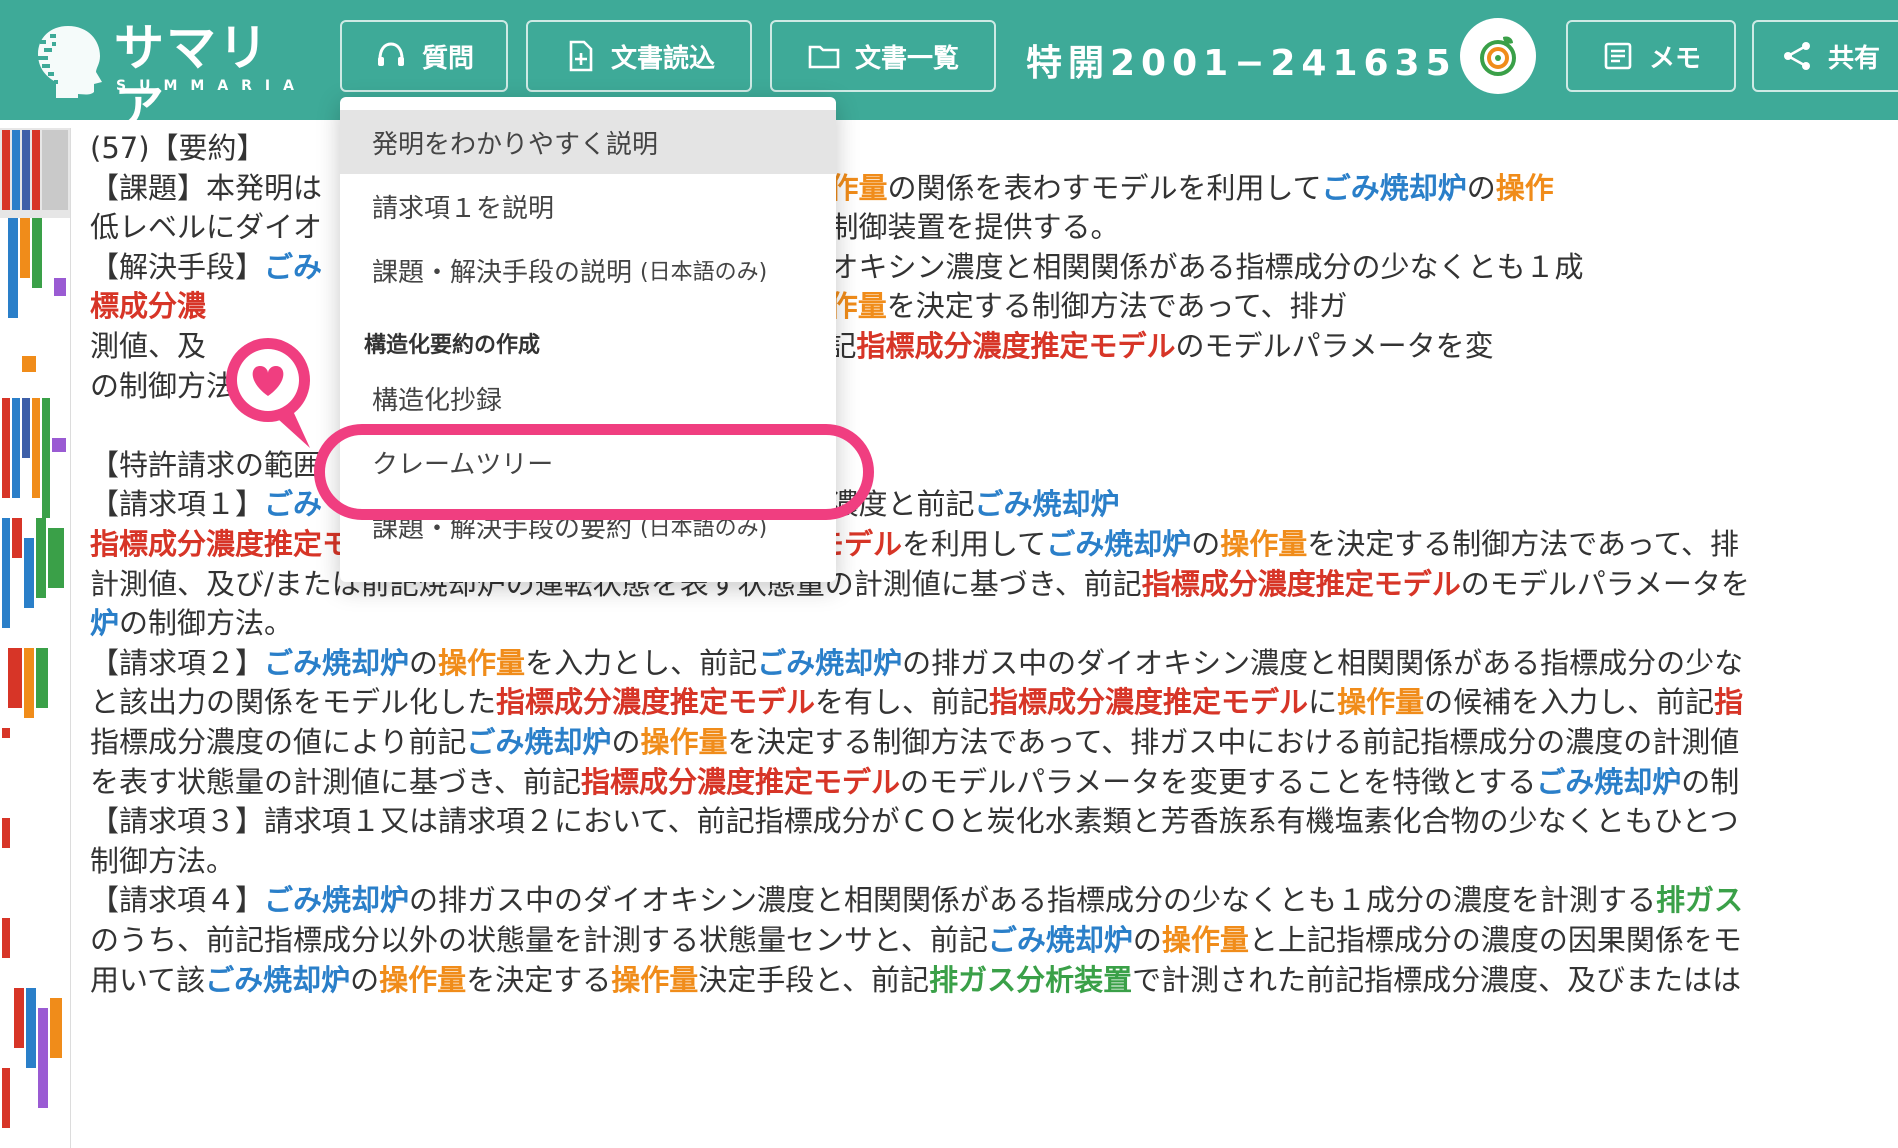 The height and width of the screenshot is (1148, 1898). Describe the element at coordinates (539, 979) in the screenshot. I see `text-run: を決定する` at that location.